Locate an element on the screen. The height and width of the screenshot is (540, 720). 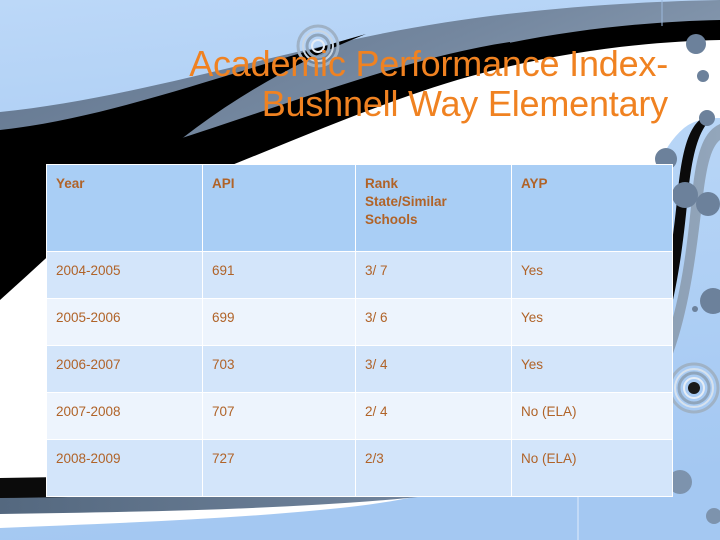
table-header: Year API Rank State/Similar Schools AYP is located at coordinates (359, 208).